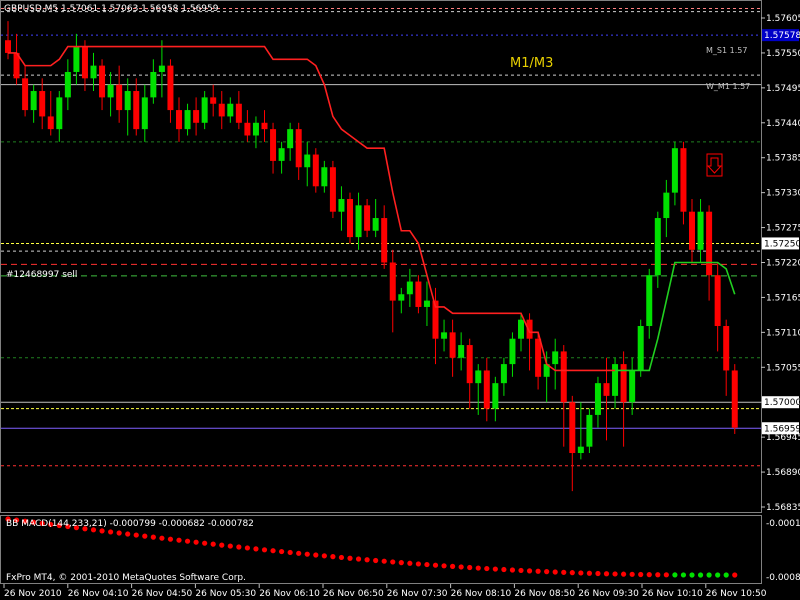 The height and width of the screenshot is (600, 800). What do you see at coordinates (33, 594) in the screenshot?
I see `time-tick-label: 26 Nov 2010` at bounding box center [33, 594].